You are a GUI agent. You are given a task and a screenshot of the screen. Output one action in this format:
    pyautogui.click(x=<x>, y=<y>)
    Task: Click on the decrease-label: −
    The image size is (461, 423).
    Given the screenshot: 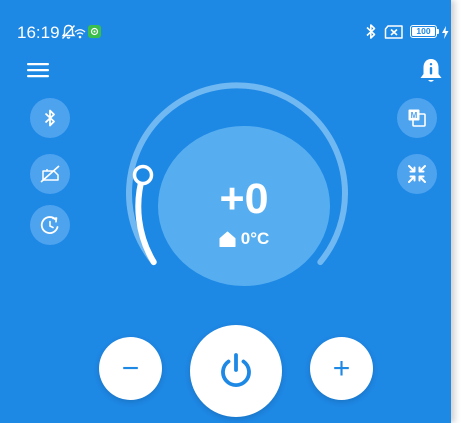 What is the action you would take?
    pyautogui.click(x=130, y=368)
    